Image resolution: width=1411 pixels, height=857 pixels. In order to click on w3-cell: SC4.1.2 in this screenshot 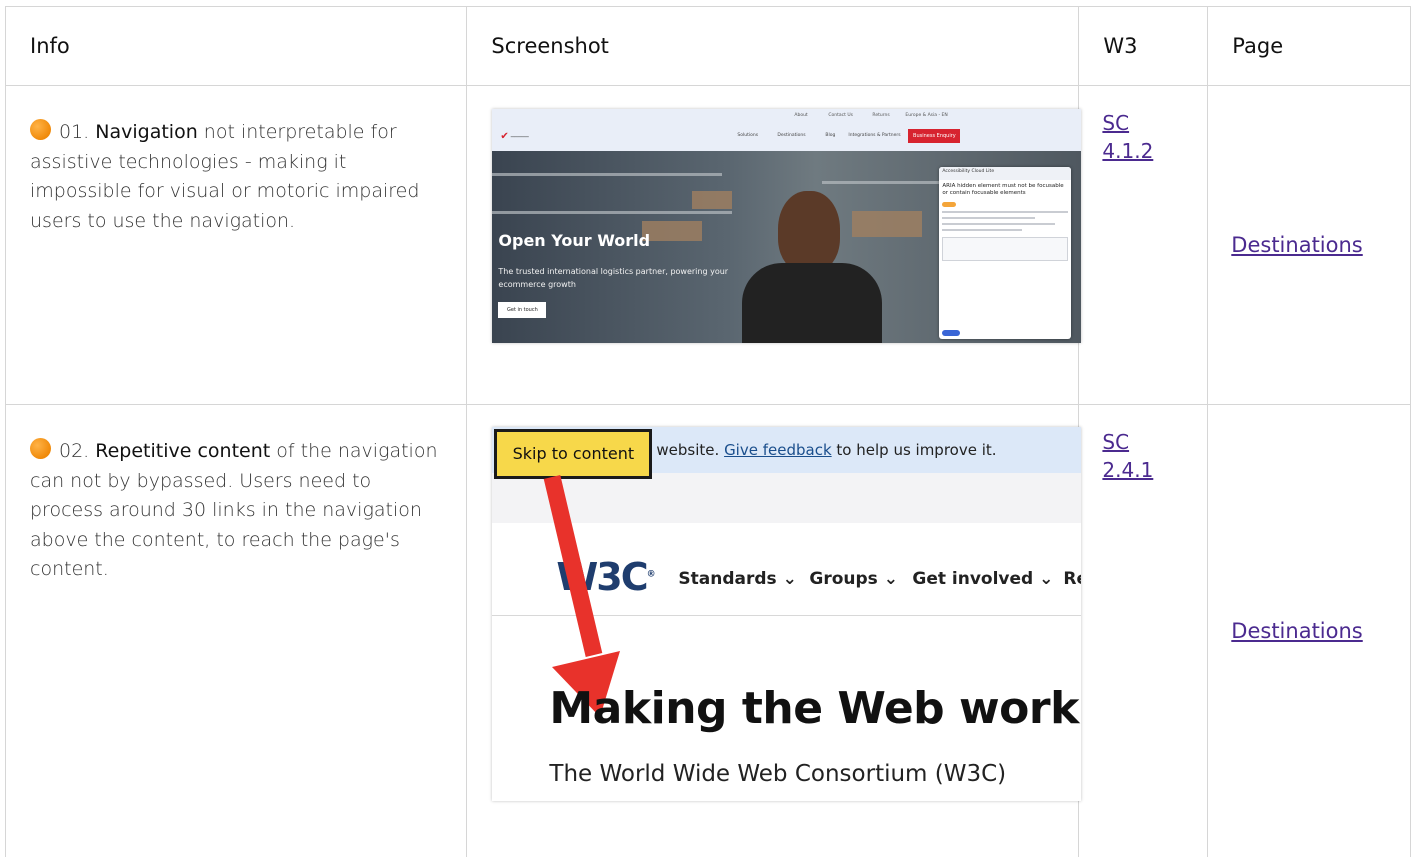, I will do `click(1143, 245)`.